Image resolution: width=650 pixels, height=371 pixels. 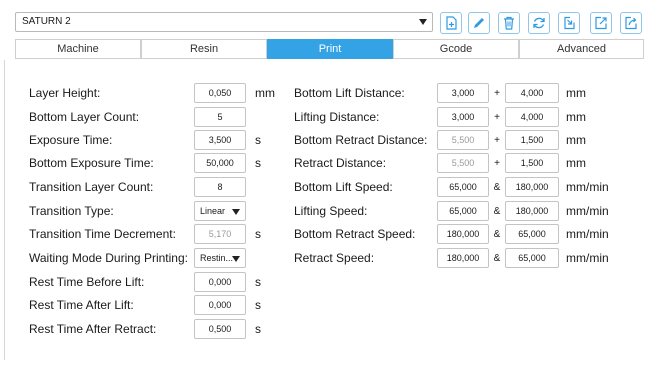 I want to click on add-profile-button, so click(x=451, y=23).